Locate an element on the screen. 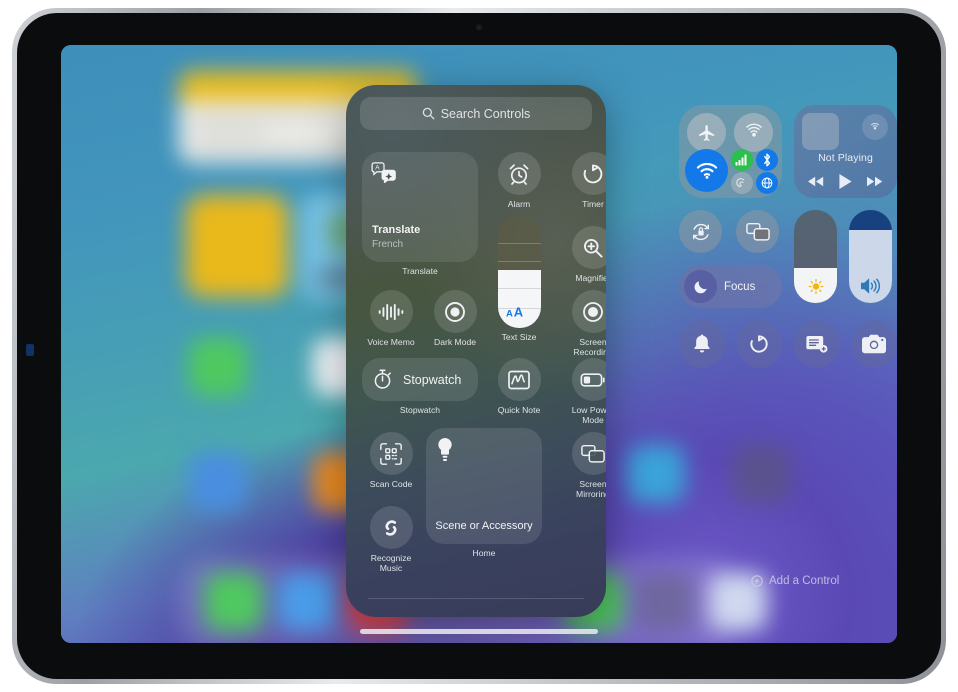 The image size is (958, 692). vpn-toggle is located at coordinates (767, 183).